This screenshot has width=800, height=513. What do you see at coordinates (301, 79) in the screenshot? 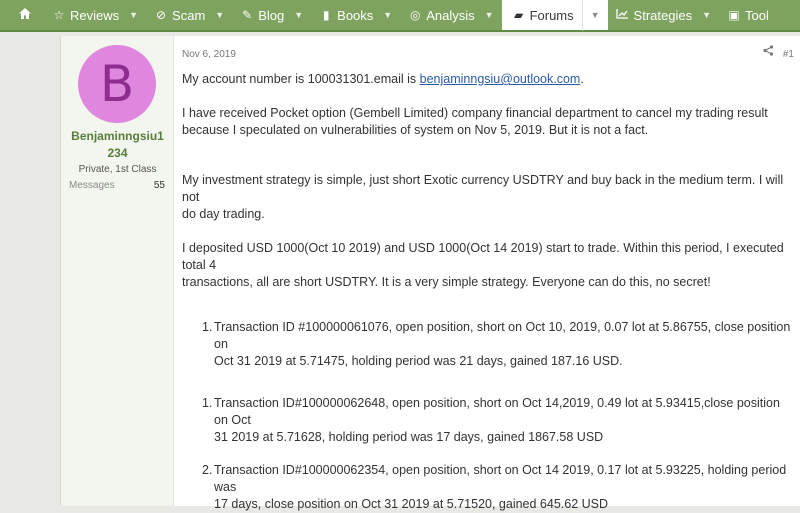
I see `account-text: My account number is 100031301.email is` at bounding box center [301, 79].